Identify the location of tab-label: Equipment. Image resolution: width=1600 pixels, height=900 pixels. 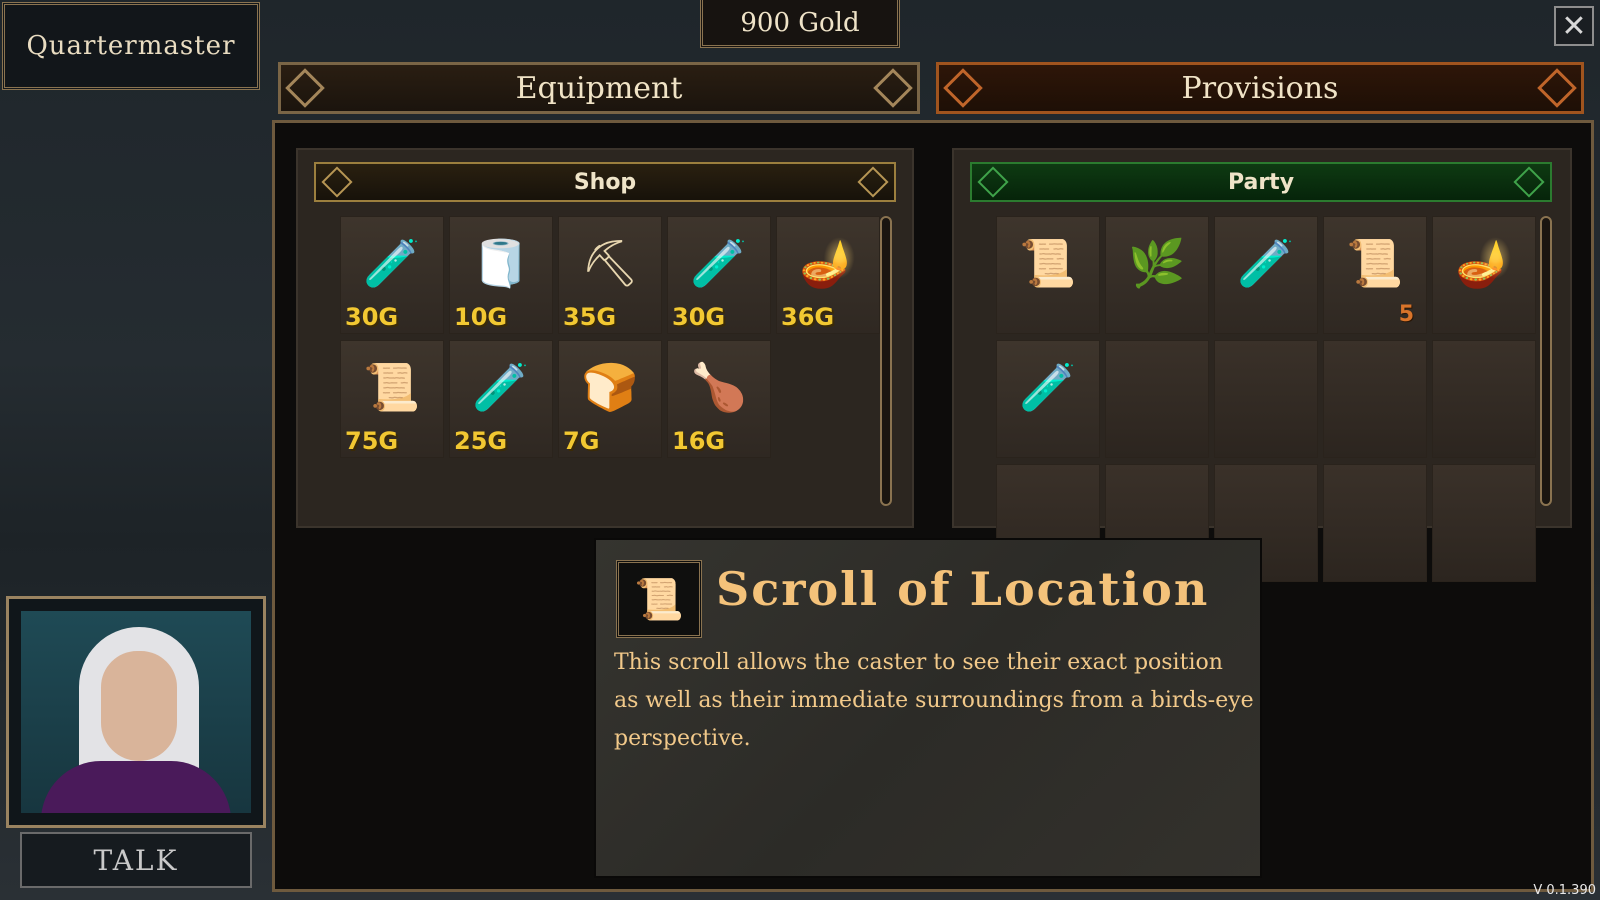
(599, 88).